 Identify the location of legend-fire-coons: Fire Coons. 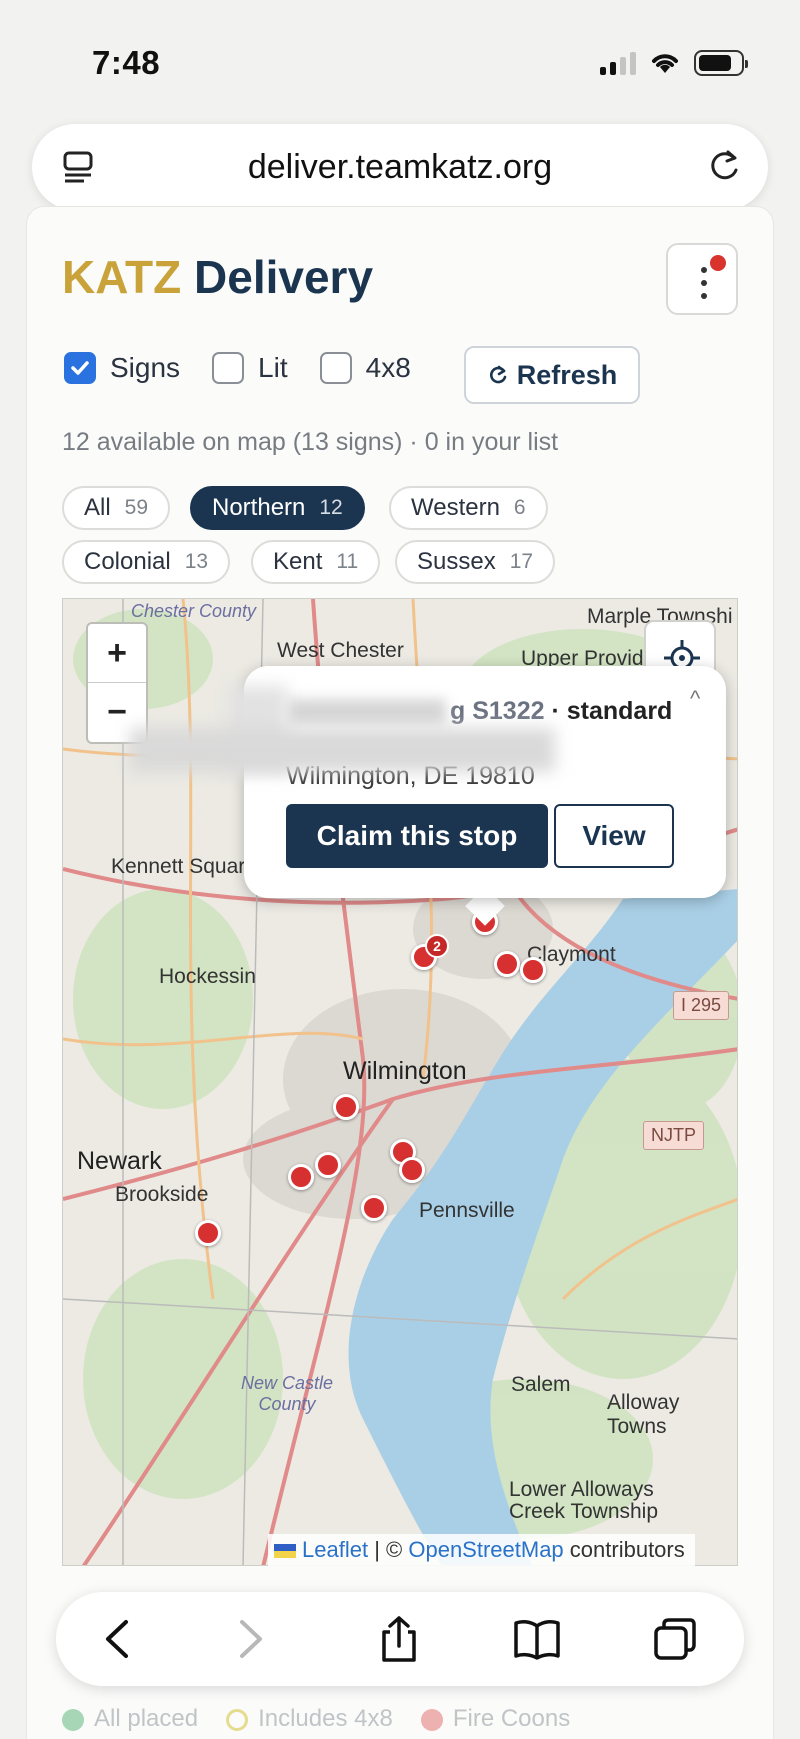
(495, 1719).